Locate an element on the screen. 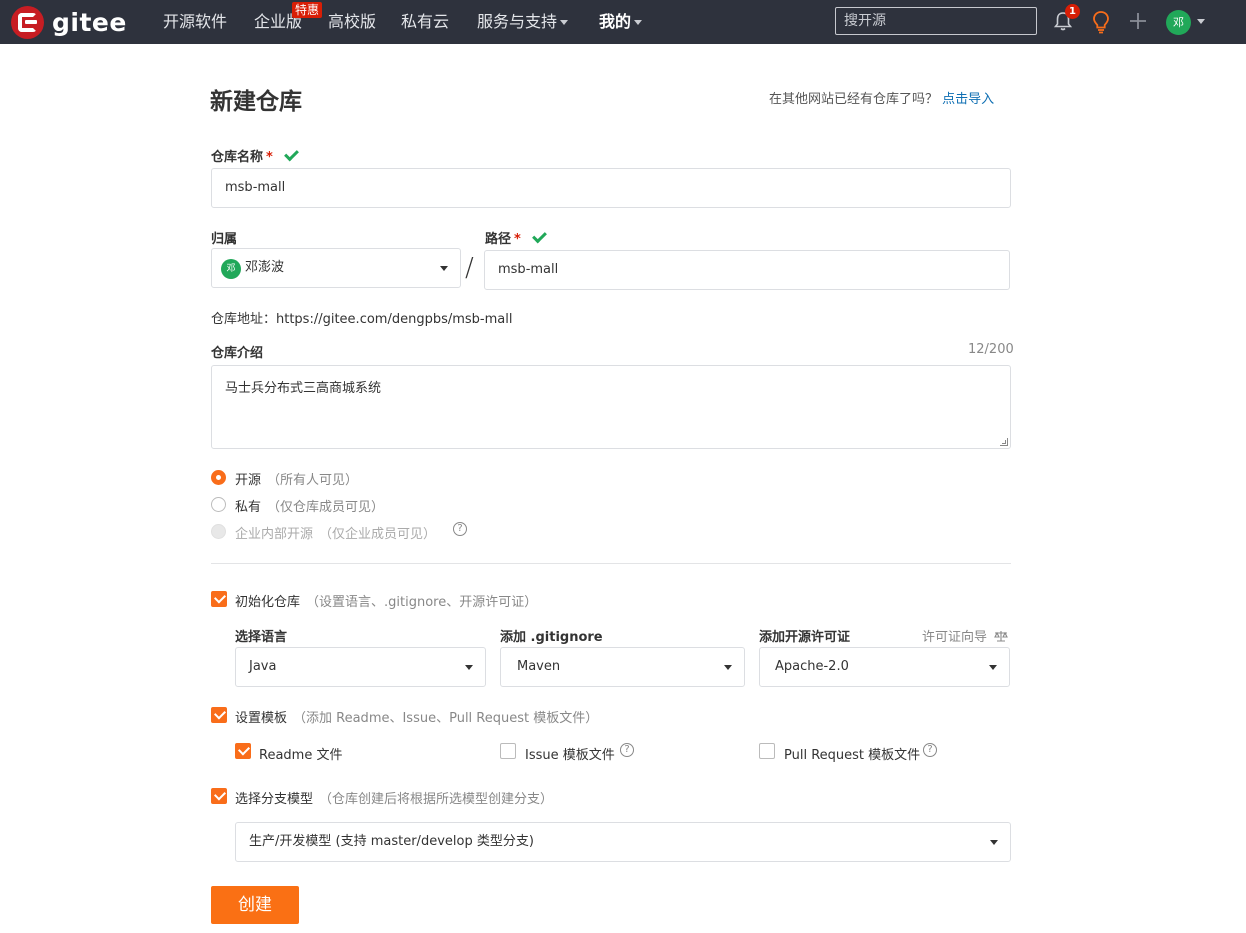  init-repo-label: 初始化仓库 （设置语言、.gitignore、开源许可证） is located at coordinates (386, 600).